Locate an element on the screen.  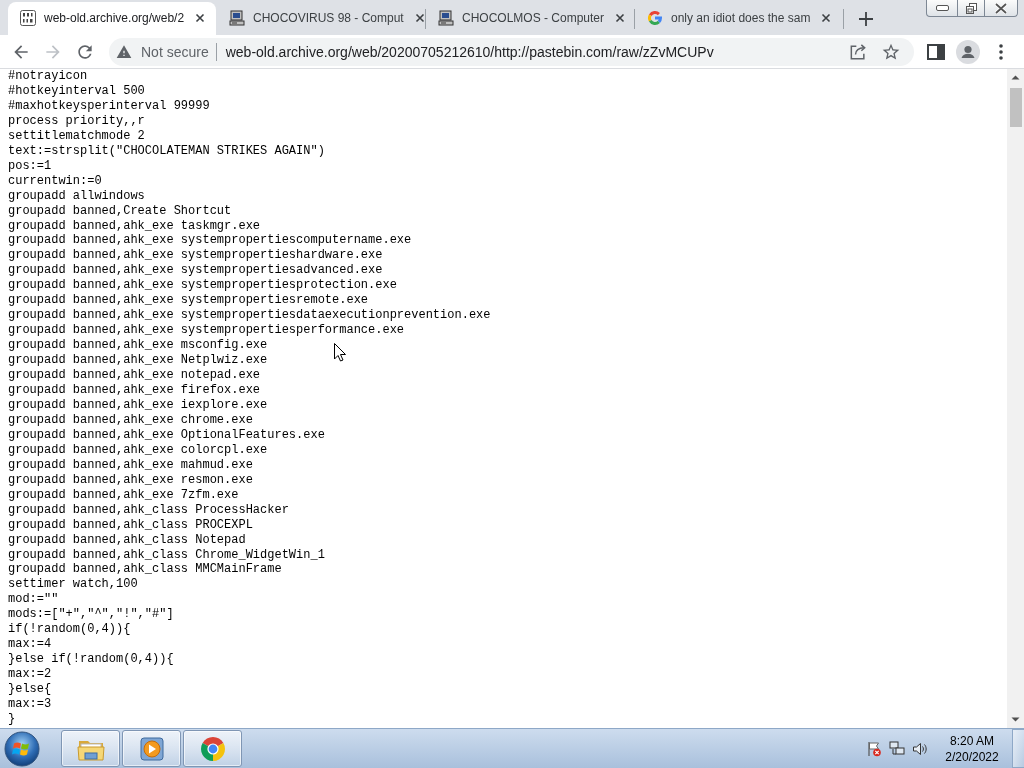
media-play-icon is located at coordinates (151, 748).